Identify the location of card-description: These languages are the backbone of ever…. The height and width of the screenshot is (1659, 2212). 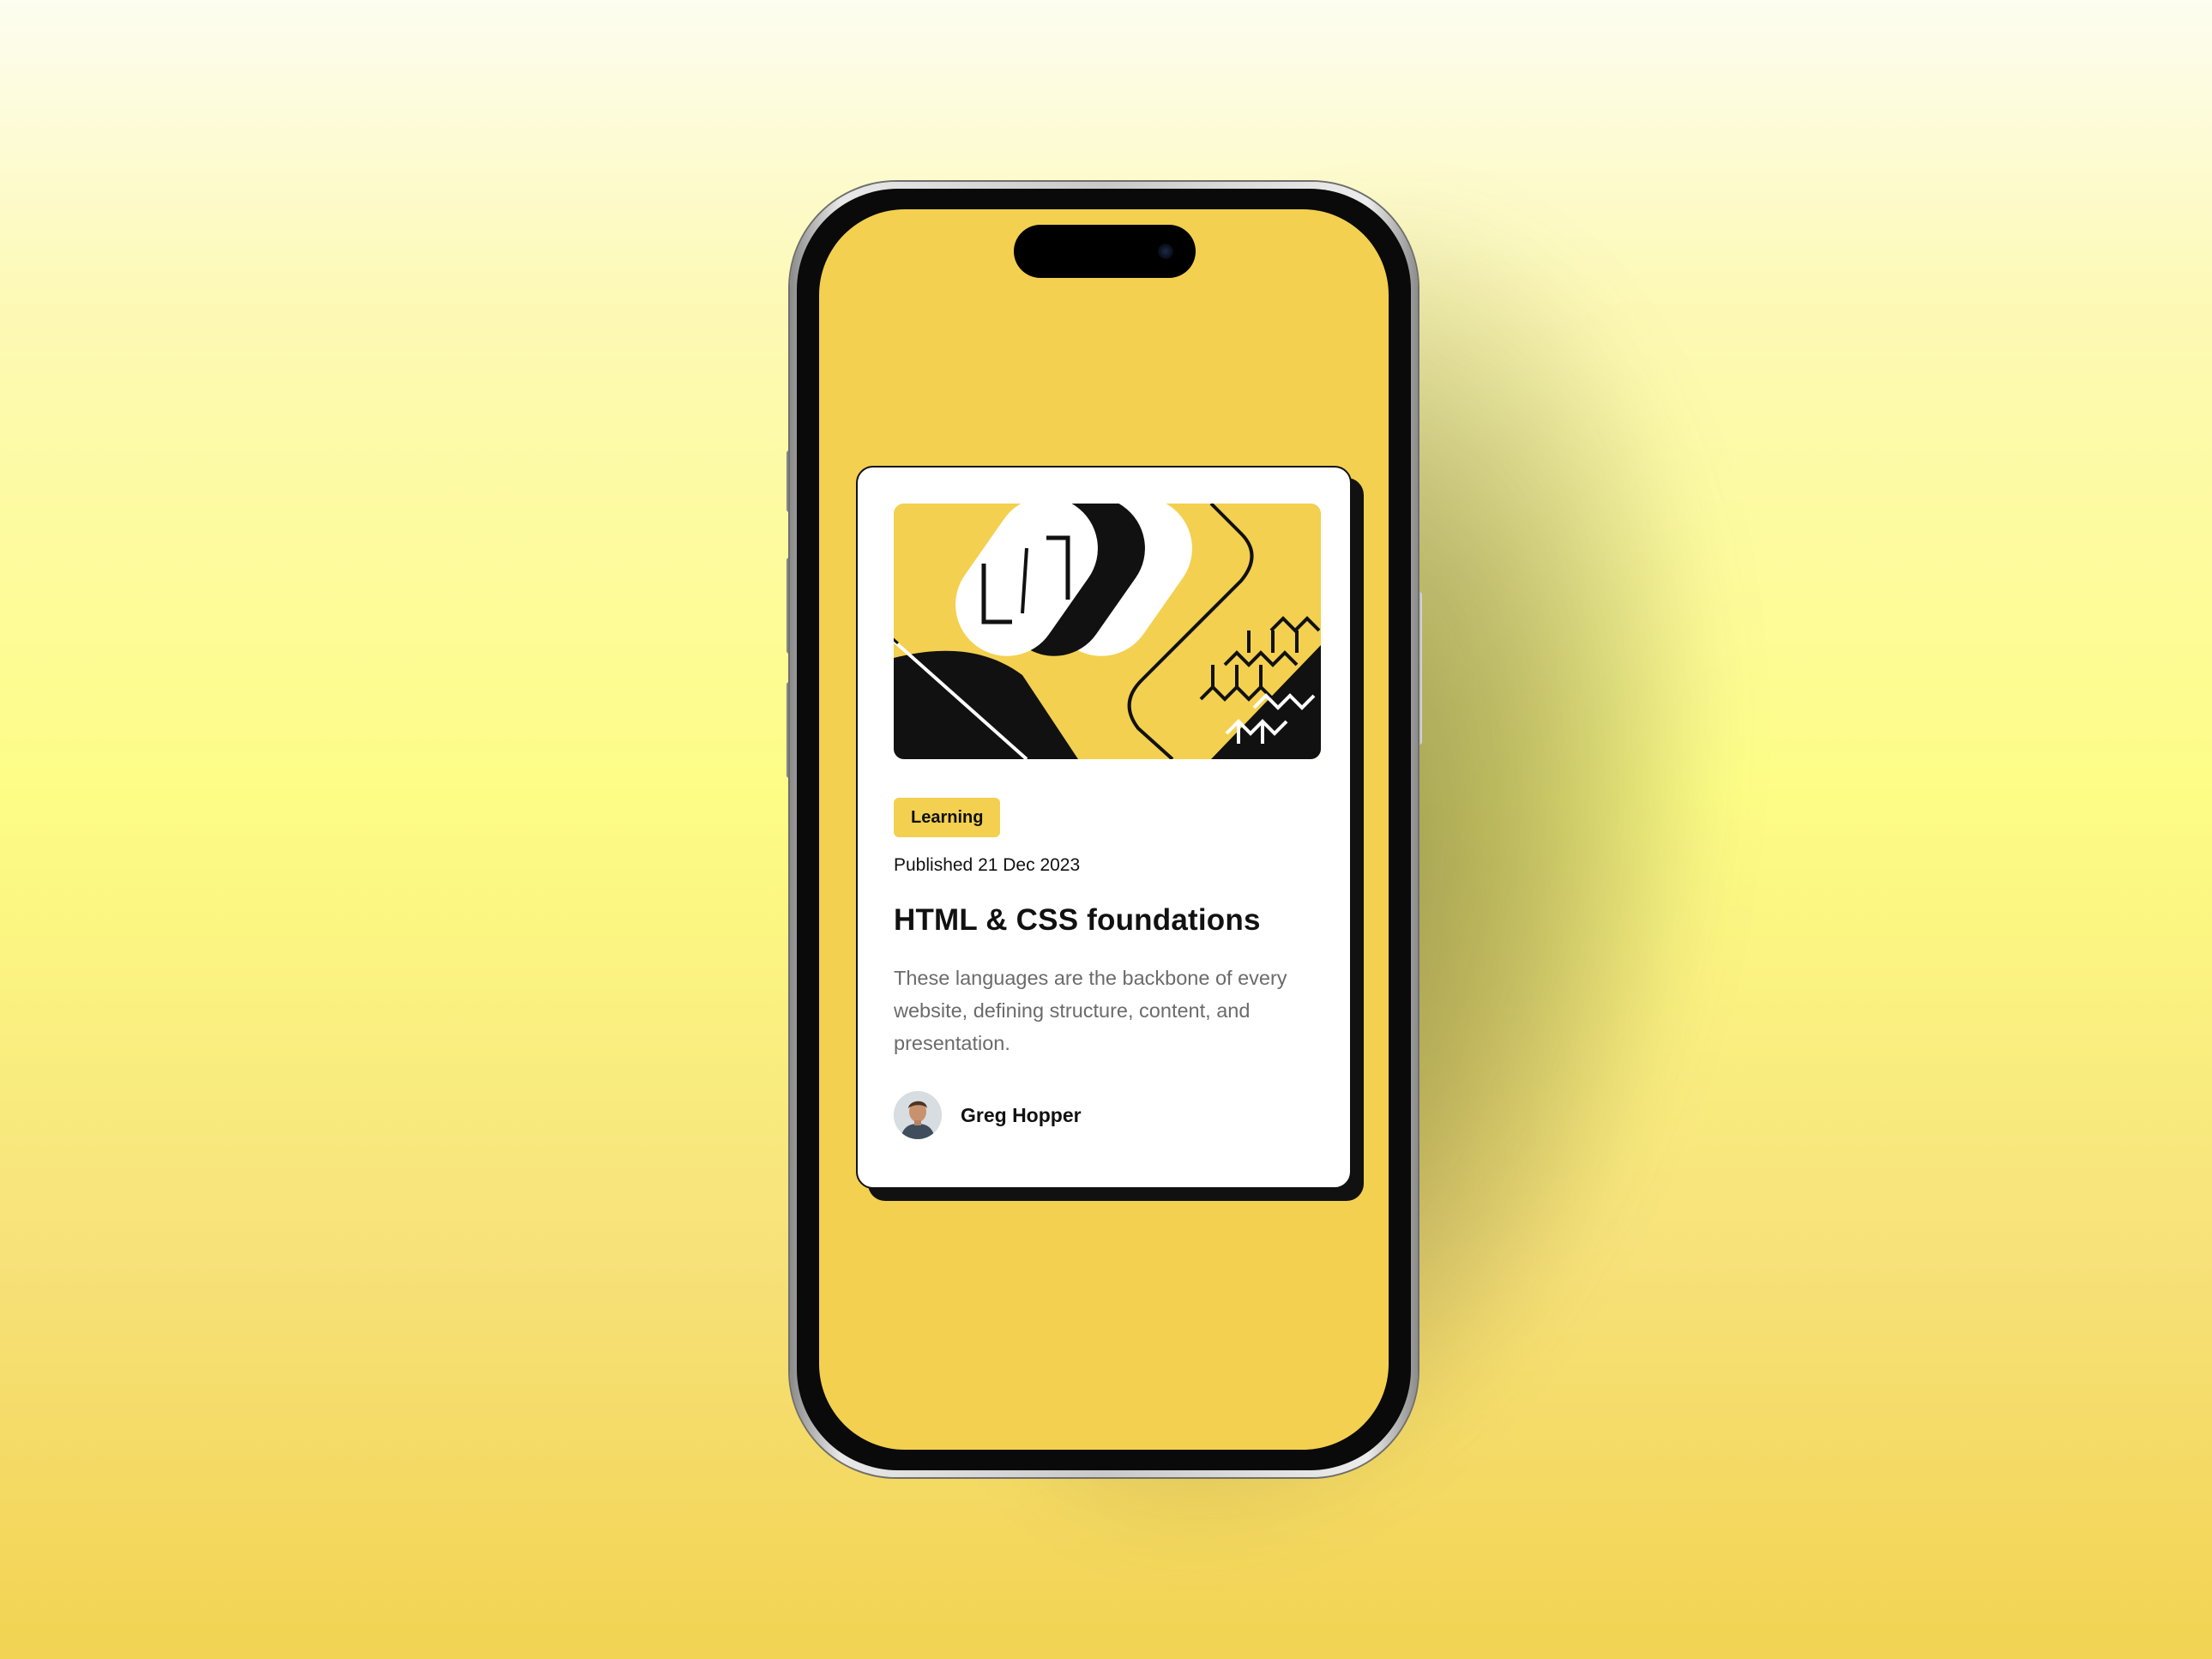
(1090, 1010).